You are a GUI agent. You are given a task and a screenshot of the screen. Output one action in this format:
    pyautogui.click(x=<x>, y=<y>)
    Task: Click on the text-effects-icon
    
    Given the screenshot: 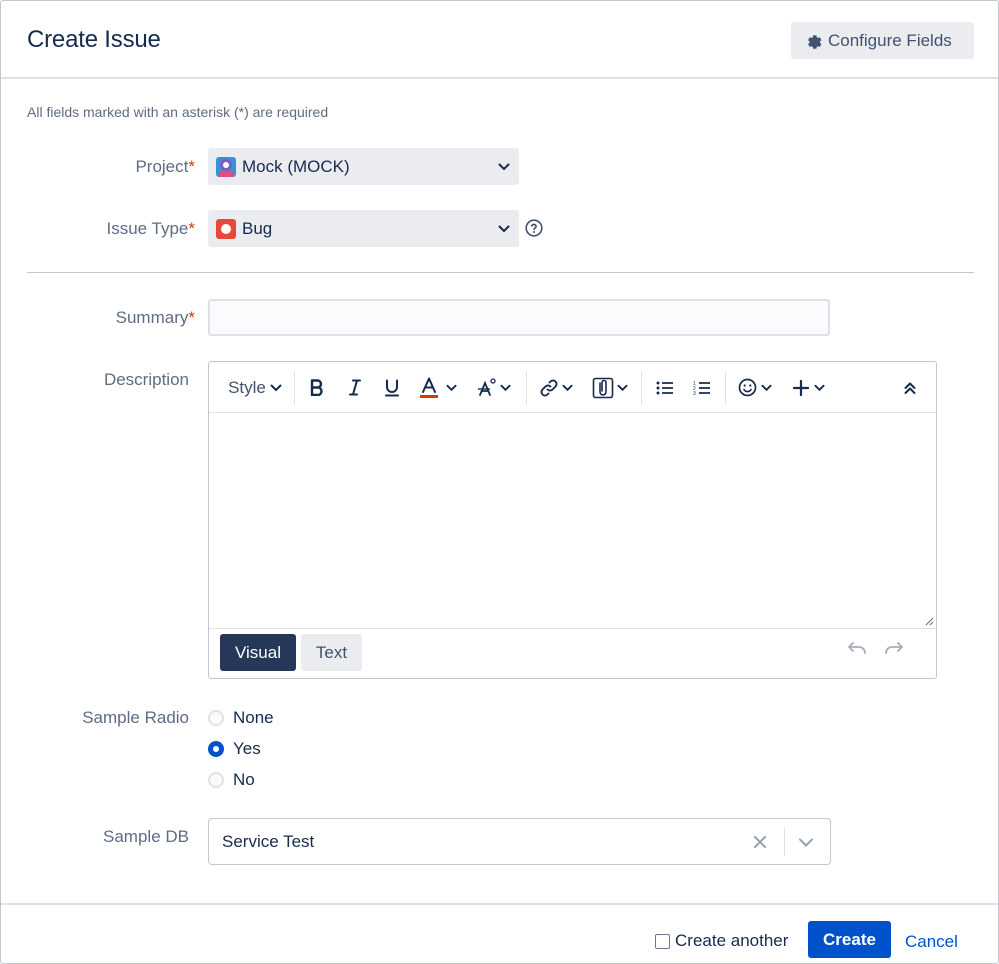 What is the action you would take?
    pyautogui.click(x=487, y=386)
    